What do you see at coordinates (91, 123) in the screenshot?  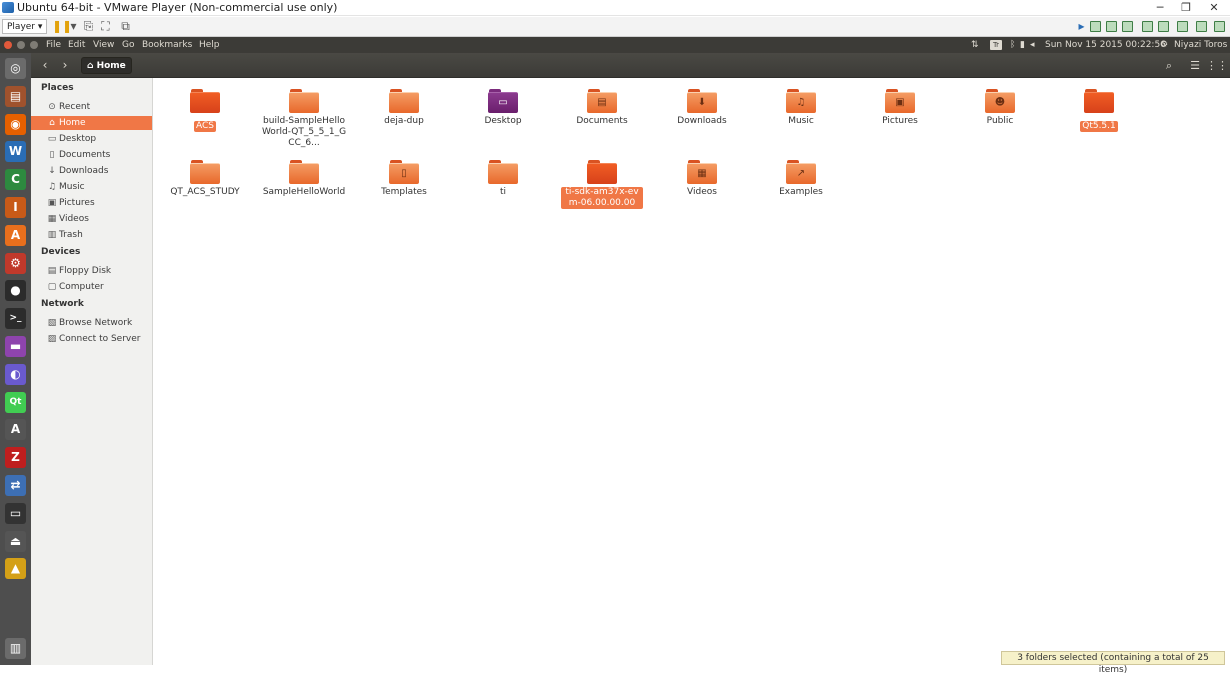 I see `sidebar-item-home: ⌂ Home` at bounding box center [91, 123].